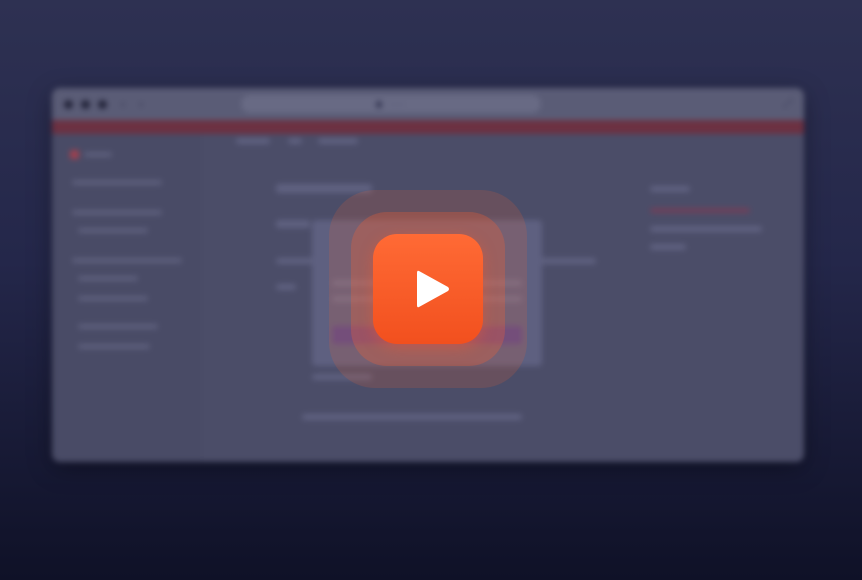  What do you see at coordinates (670, 189) in the screenshot?
I see `aside-heading-line` at bounding box center [670, 189].